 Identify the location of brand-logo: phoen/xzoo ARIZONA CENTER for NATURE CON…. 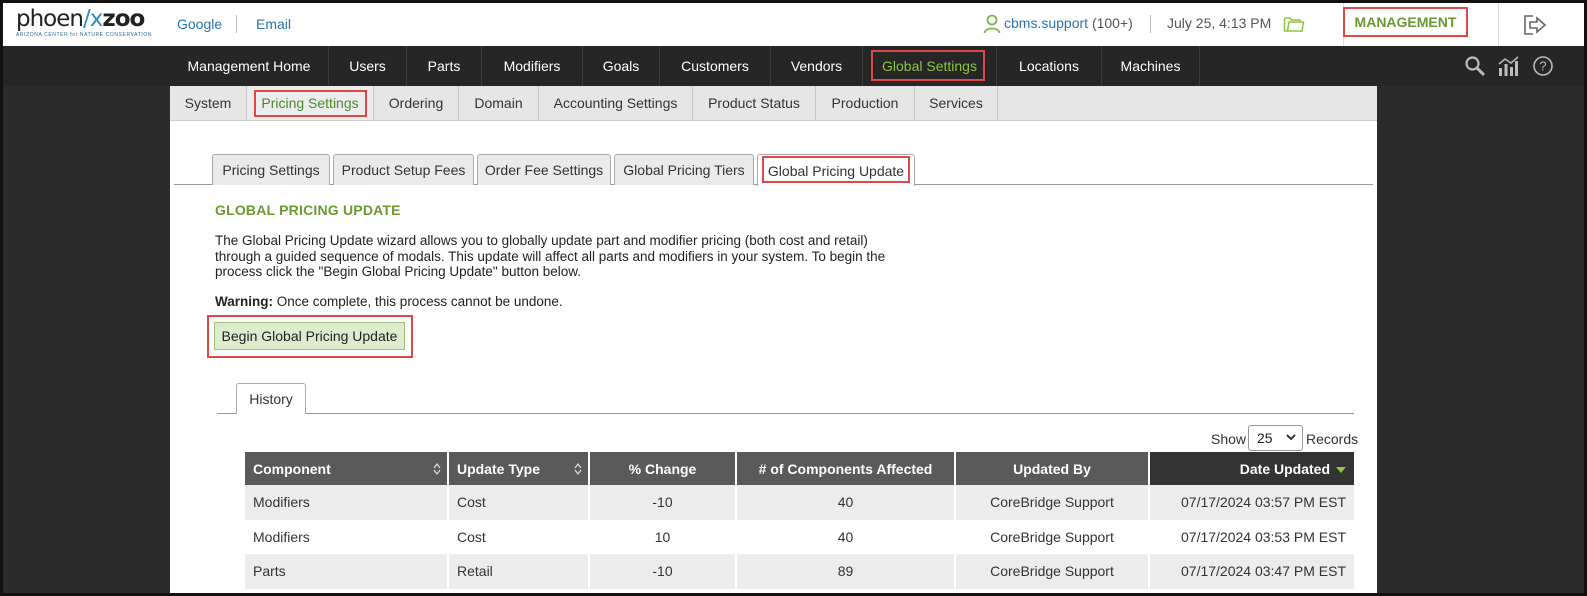
(83, 24).